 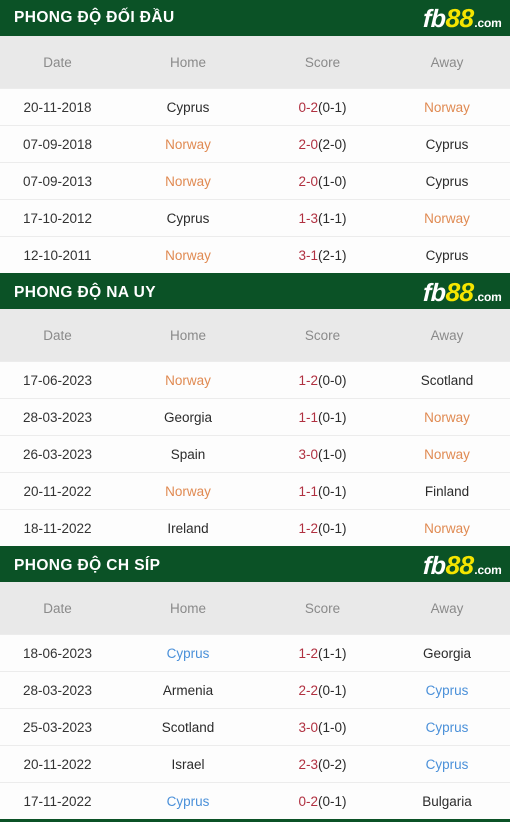 I want to click on cell-home: Israel, so click(x=188, y=764).